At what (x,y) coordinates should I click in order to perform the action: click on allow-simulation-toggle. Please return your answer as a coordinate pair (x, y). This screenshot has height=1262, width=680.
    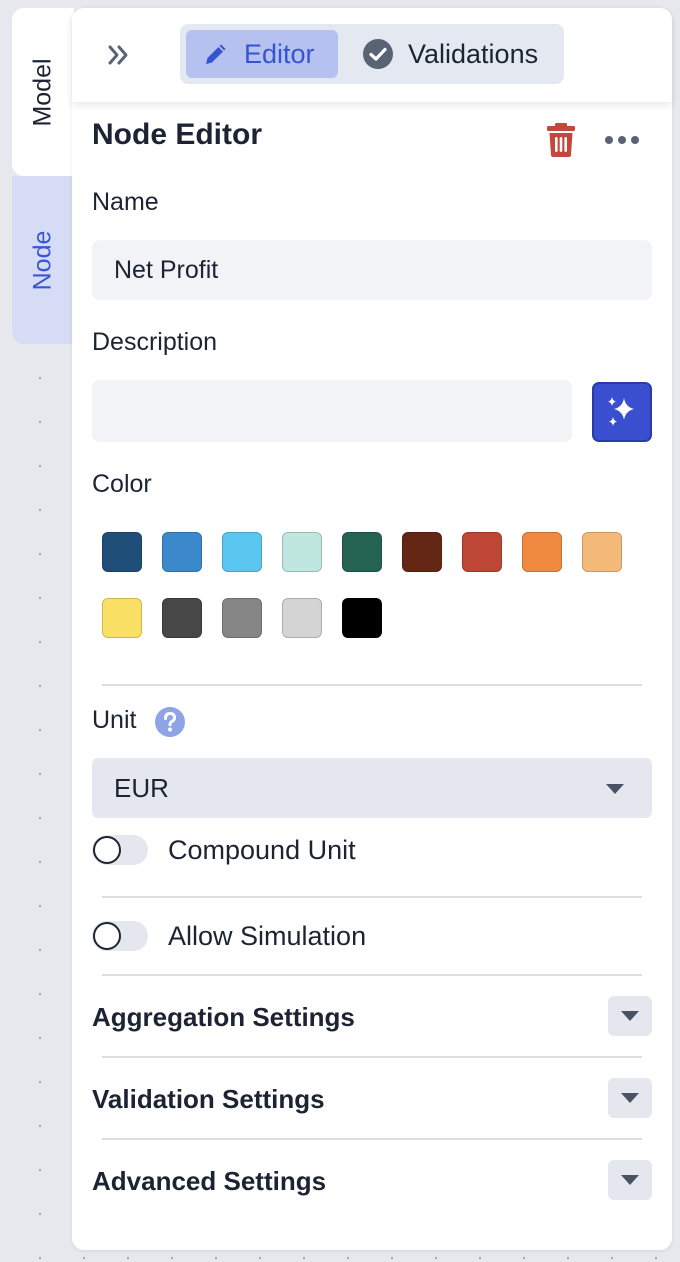
    Looking at the image, I should click on (120, 936).